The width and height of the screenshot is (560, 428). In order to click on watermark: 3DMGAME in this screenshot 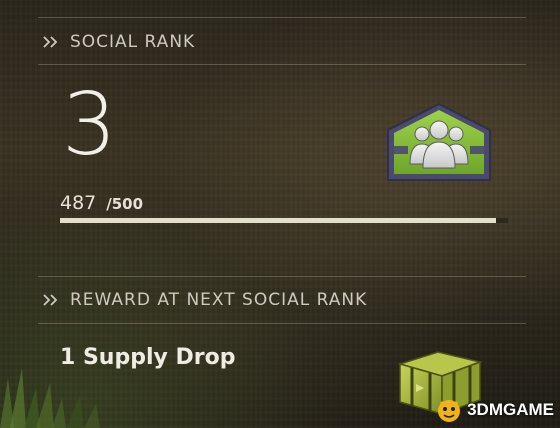, I will do `click(494, 410)`.